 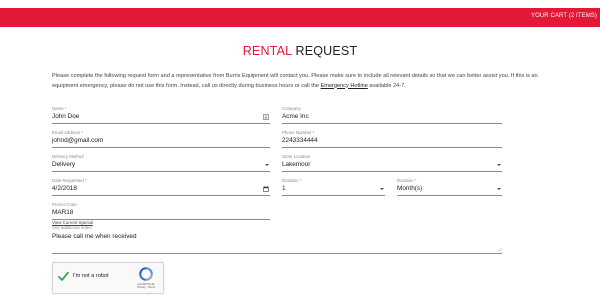 What do you see at coordinates (449, 187) in the screenshot?
I see `duration-unit-select: Duration * Month(s)` at bounding box center [449, 187].